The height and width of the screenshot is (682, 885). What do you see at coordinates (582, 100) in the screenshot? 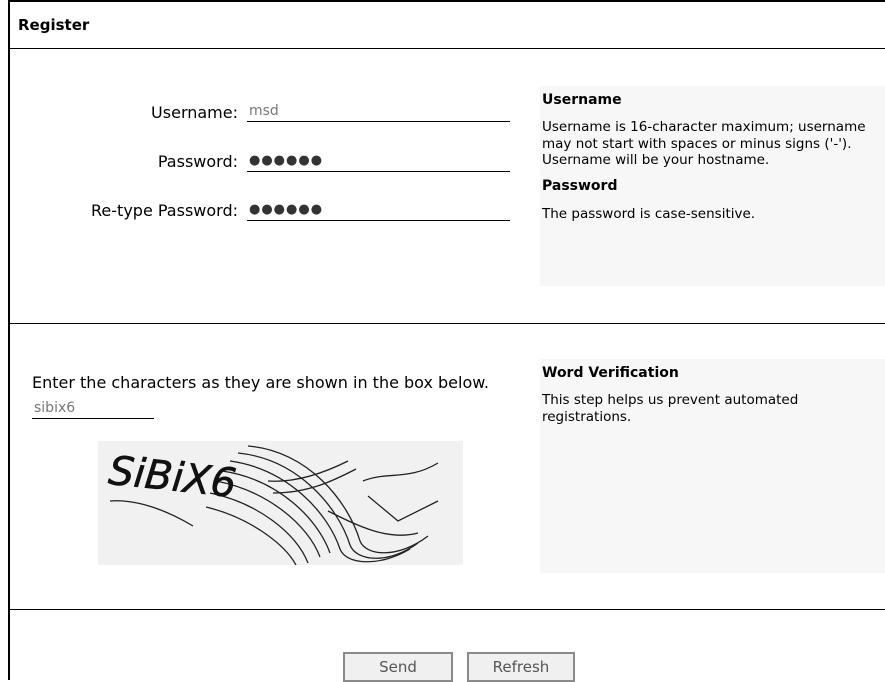
I see `username-help-heading: Username` at bounding box center [582, 100].